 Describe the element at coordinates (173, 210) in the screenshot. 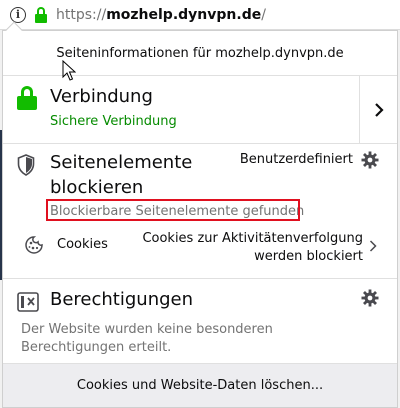

I see `highlight-box` at that location.